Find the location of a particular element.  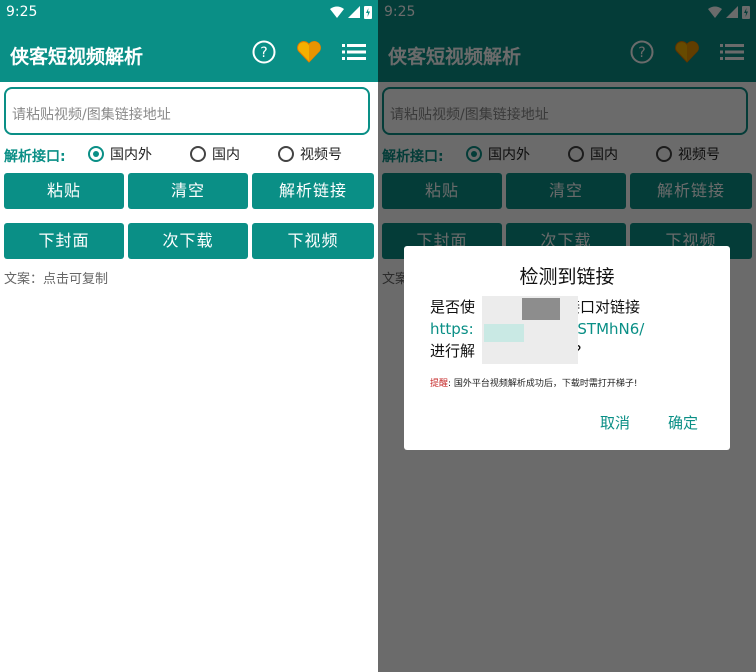

redacted-blur-dark is located at coordinates (541, 309).